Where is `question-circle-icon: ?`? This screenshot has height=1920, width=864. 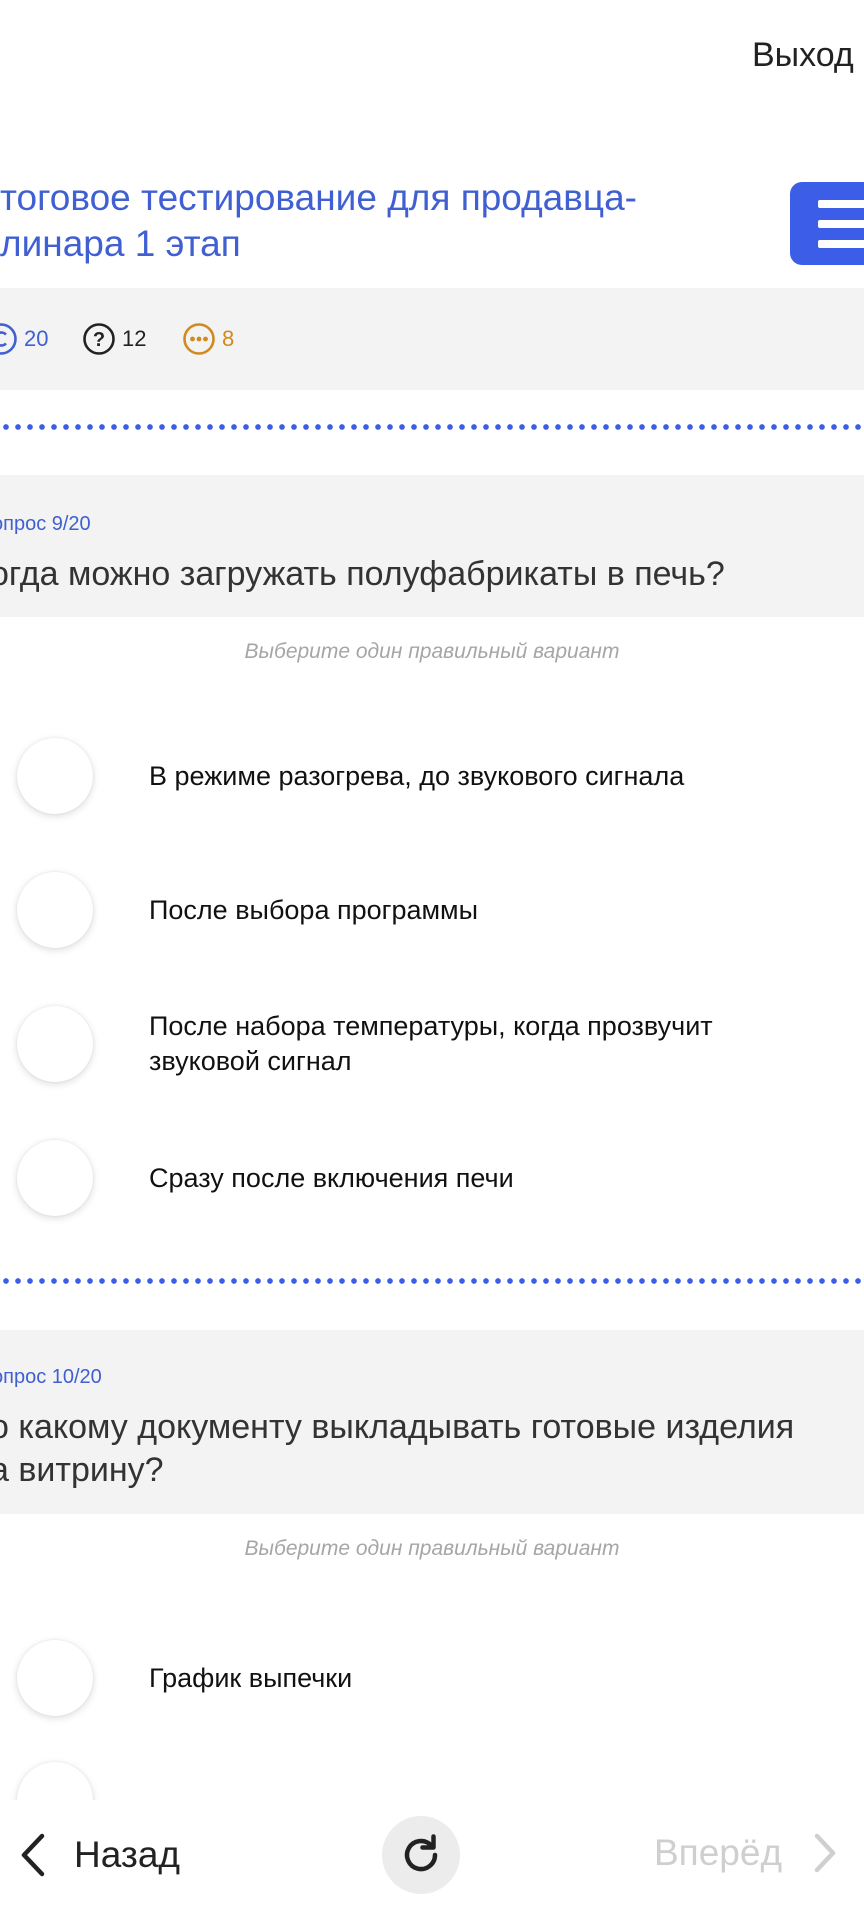
question-circle-icon: ? is located at coordinates (99, 339).